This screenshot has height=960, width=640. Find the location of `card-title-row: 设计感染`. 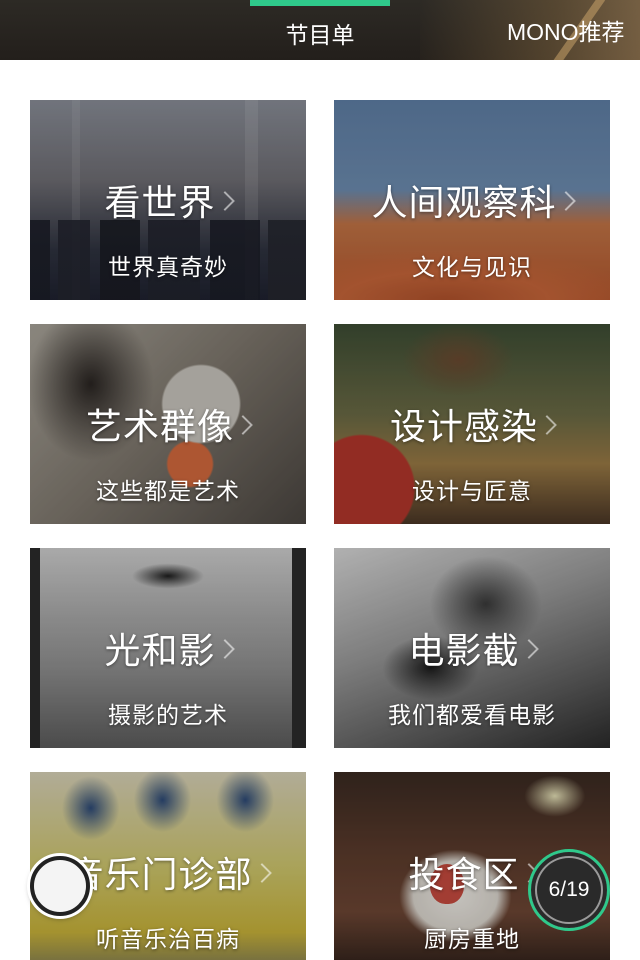

card-title-row: 设计感染 is located at coordinates (472, 424).